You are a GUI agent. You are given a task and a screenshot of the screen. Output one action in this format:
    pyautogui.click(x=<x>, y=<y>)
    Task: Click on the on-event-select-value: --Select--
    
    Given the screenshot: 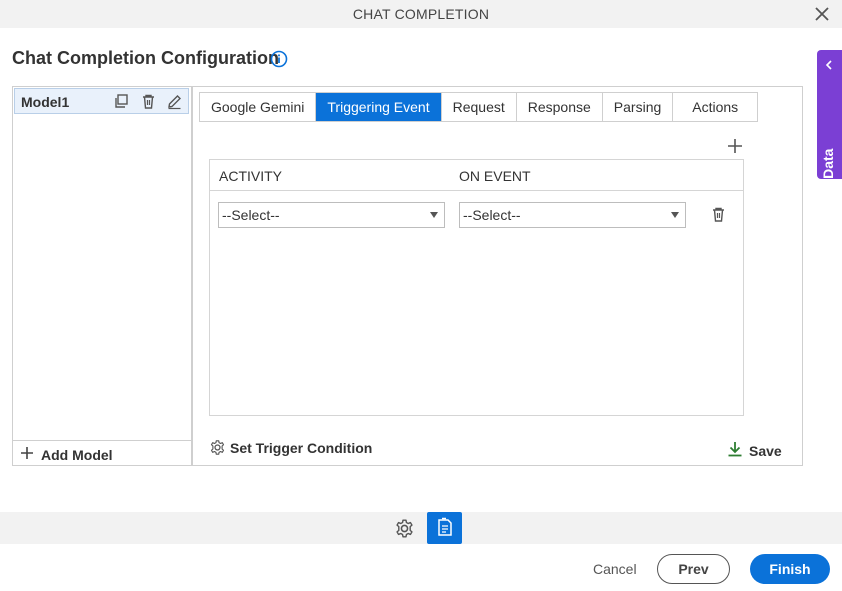 What is the action you would take?
    pyautogui.click(x=492, y=215)
    